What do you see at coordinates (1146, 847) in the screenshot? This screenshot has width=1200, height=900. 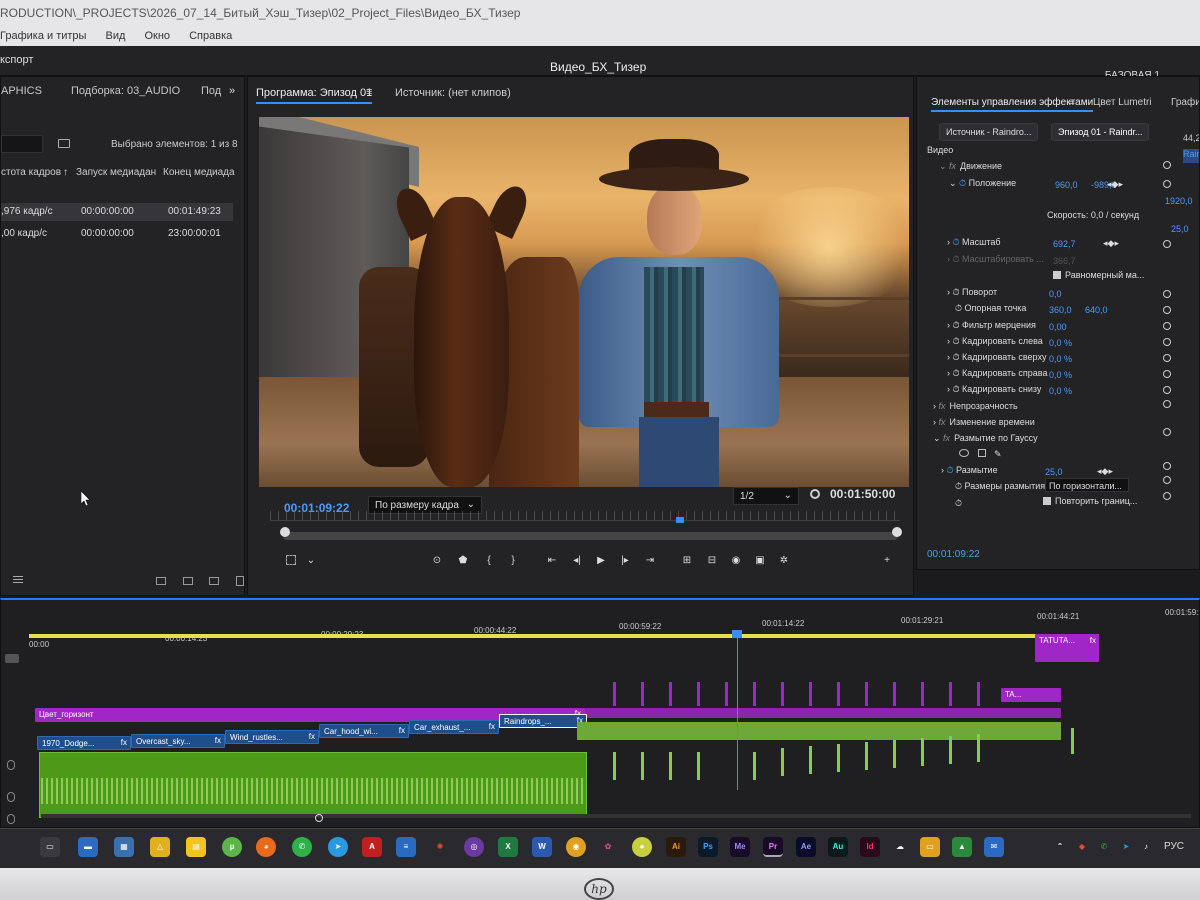 I see `tray-mic-icon: ♪` at bounding box center [1146, 847].